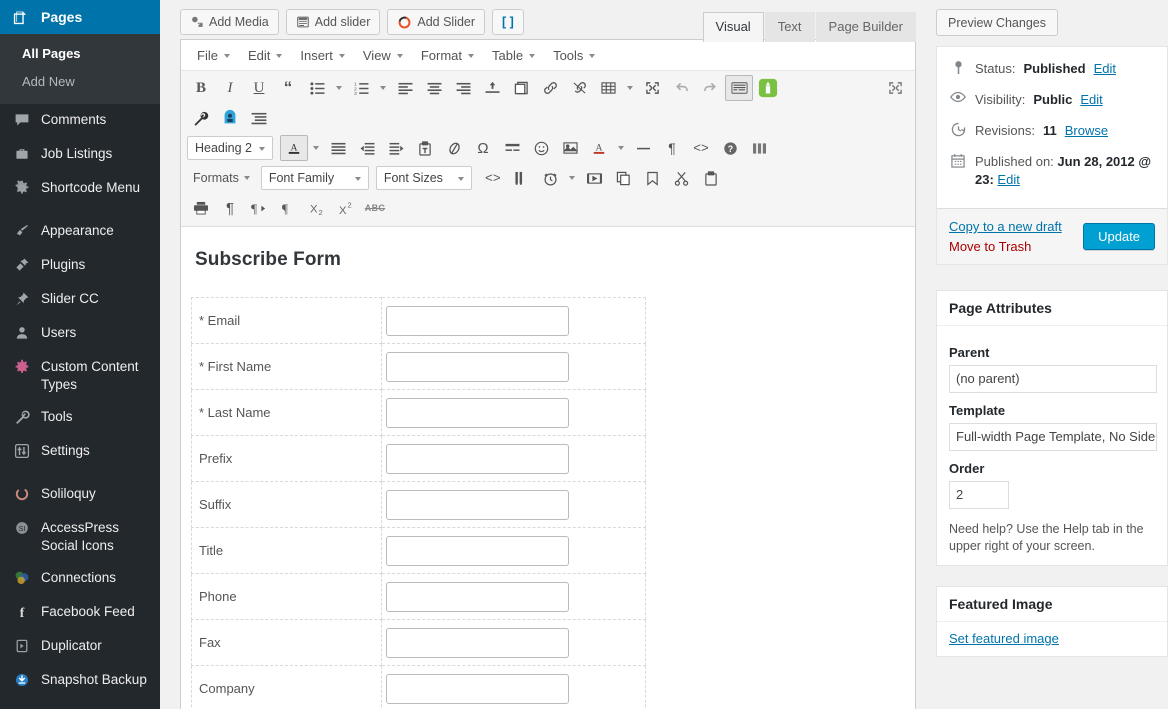 The width and height of the screenshot is (1168, 709). I want to click on menu-file: File, so click(213, 55).